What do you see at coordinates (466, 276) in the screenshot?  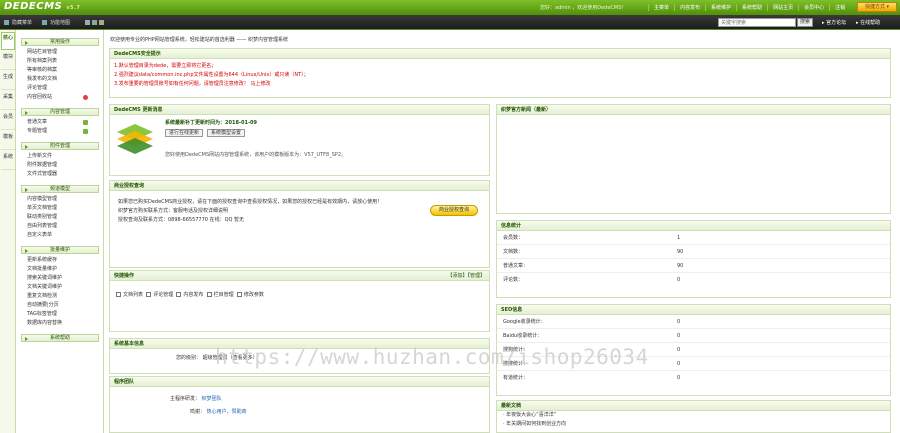 I see `quick-ops-manage-links: 【添加】【管理】` at bounding box center [466, 276].